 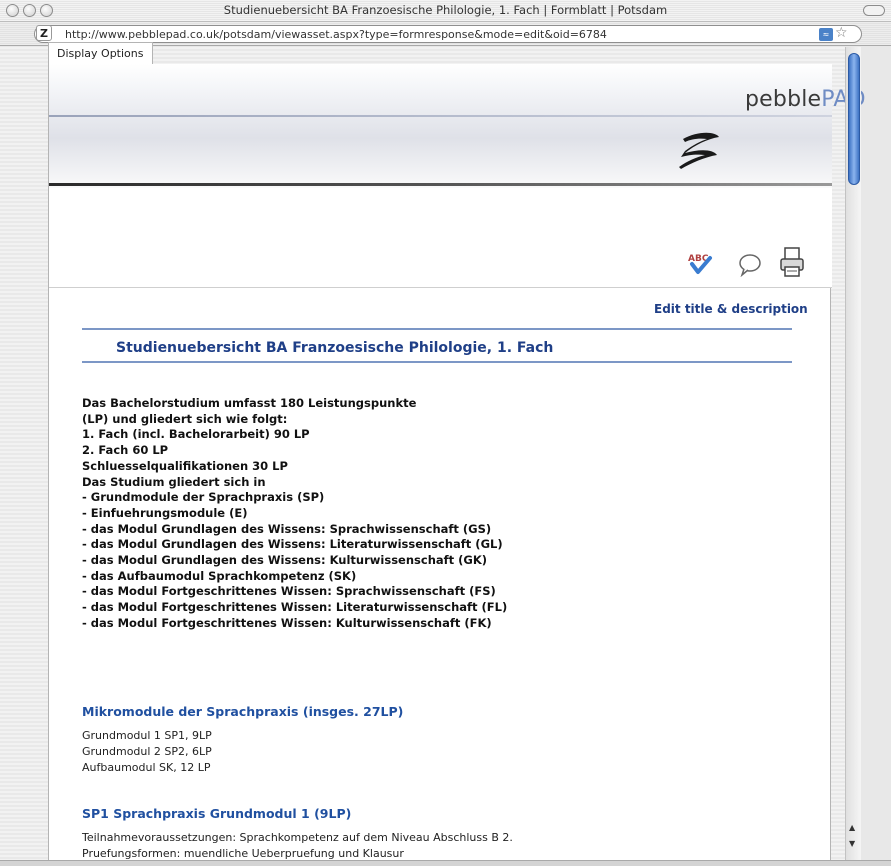 What do you see at coordinates (437, 329) in the screenshot?
I see `title-rule-top` at bounding box center [437, 329].